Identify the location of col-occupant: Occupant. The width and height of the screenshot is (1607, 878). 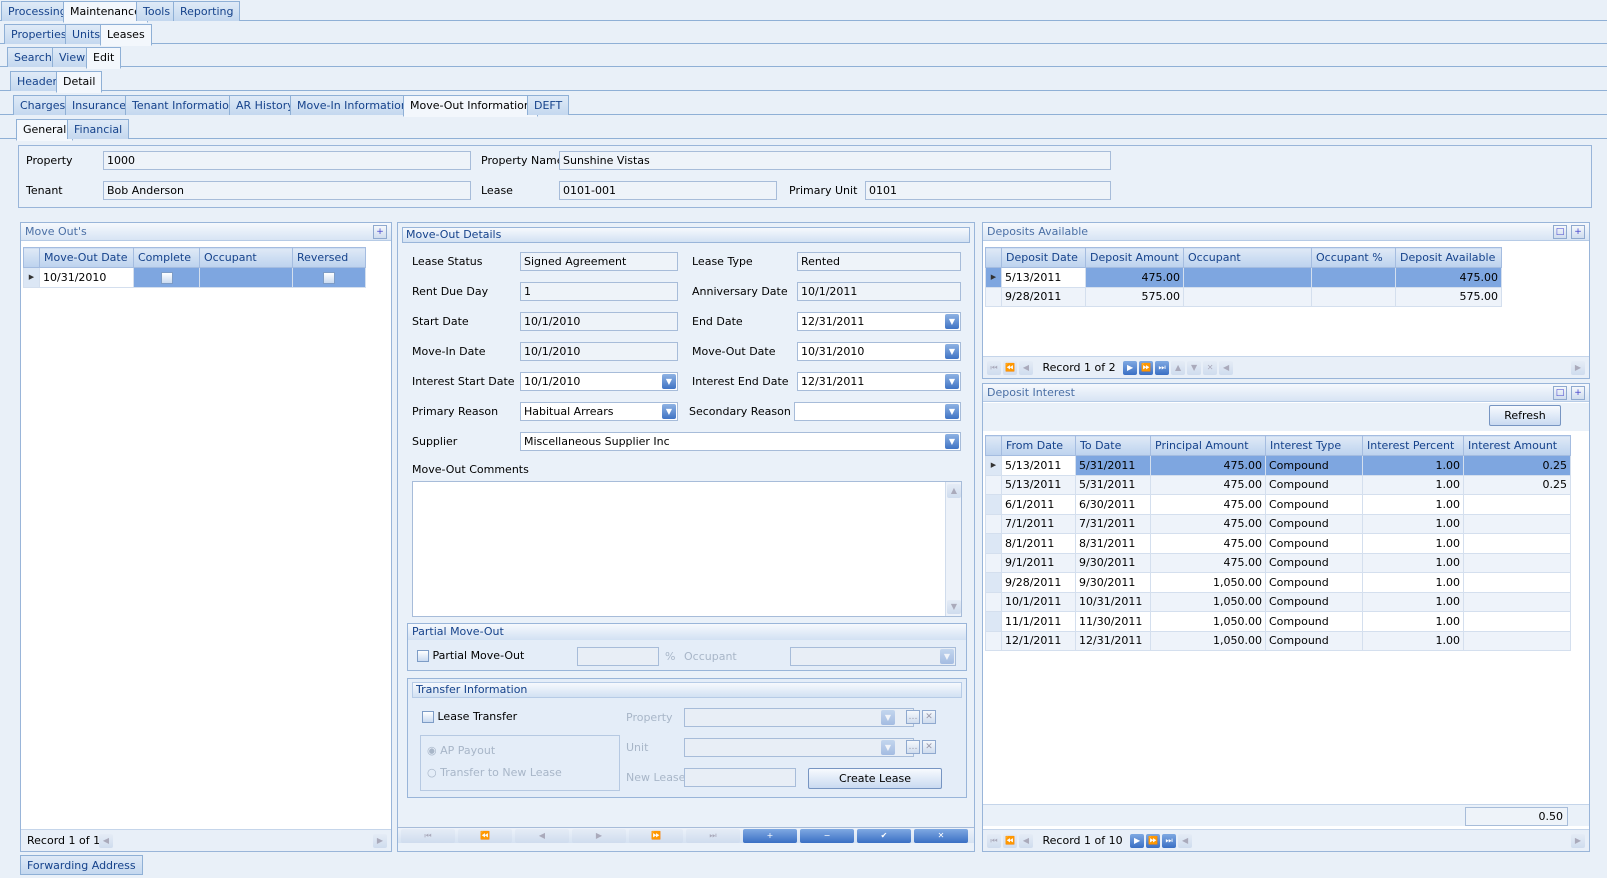
(246, 257).